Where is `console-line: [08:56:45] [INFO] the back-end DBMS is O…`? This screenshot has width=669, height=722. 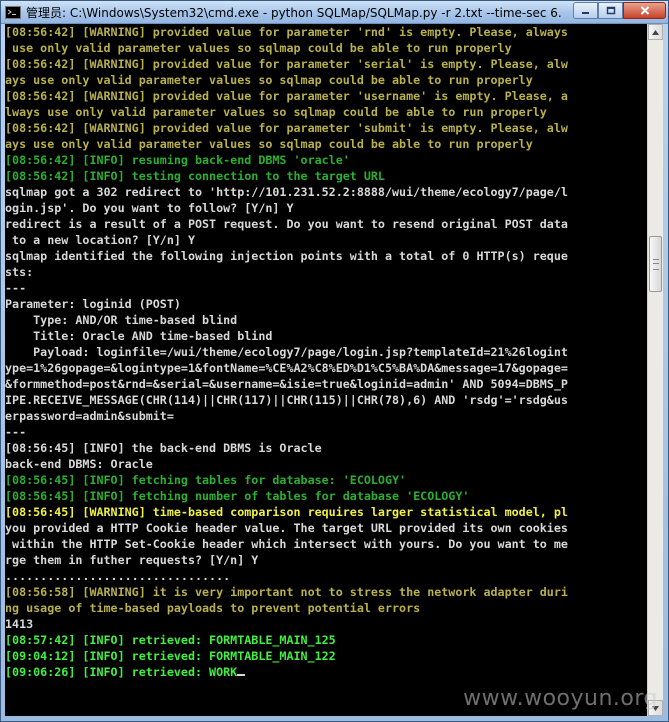
console-line: [08:56:45] [INFO] the back-end DBMS is O… is located at coordinates (163, 448).